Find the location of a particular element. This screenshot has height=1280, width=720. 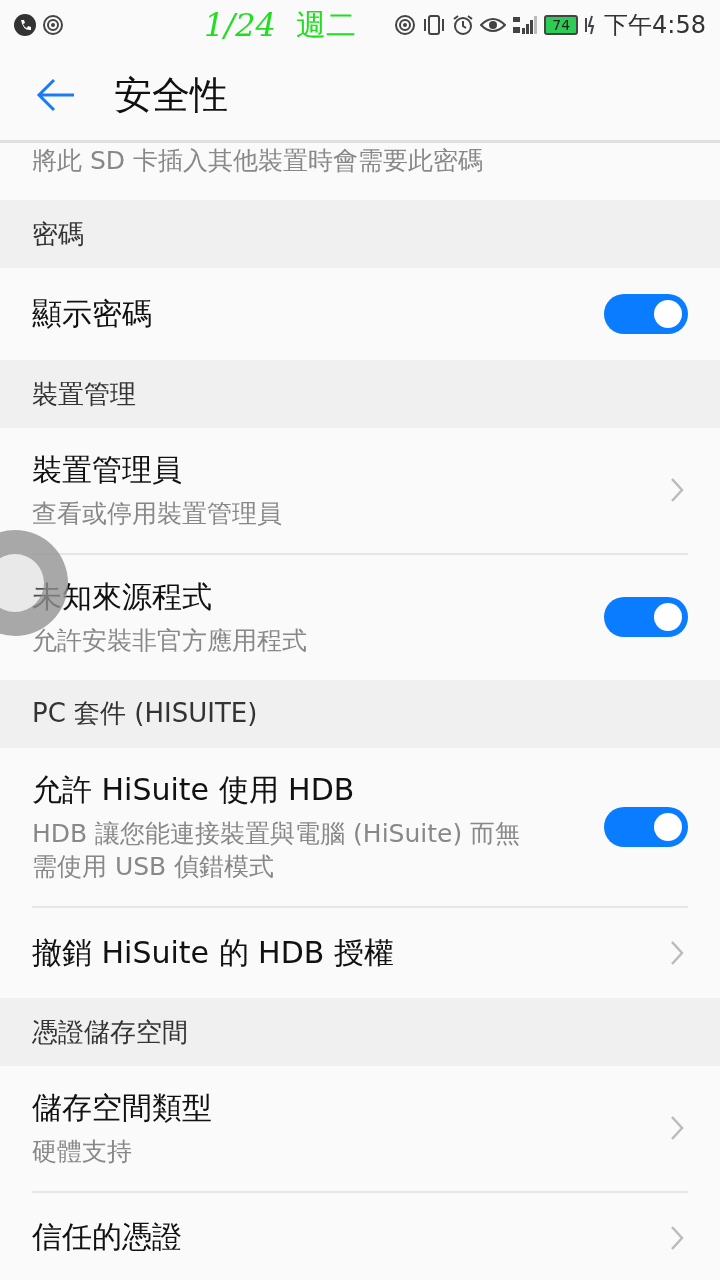

setting-title: 未知來源程式 is located at coordinates (122, 596).